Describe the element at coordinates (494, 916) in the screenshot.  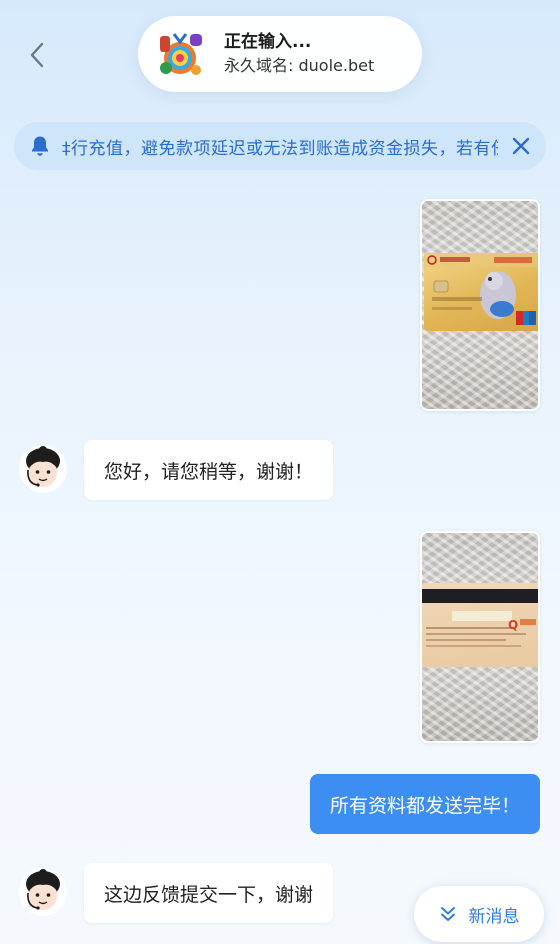
I see `new-message-label: 新消息` at that location.